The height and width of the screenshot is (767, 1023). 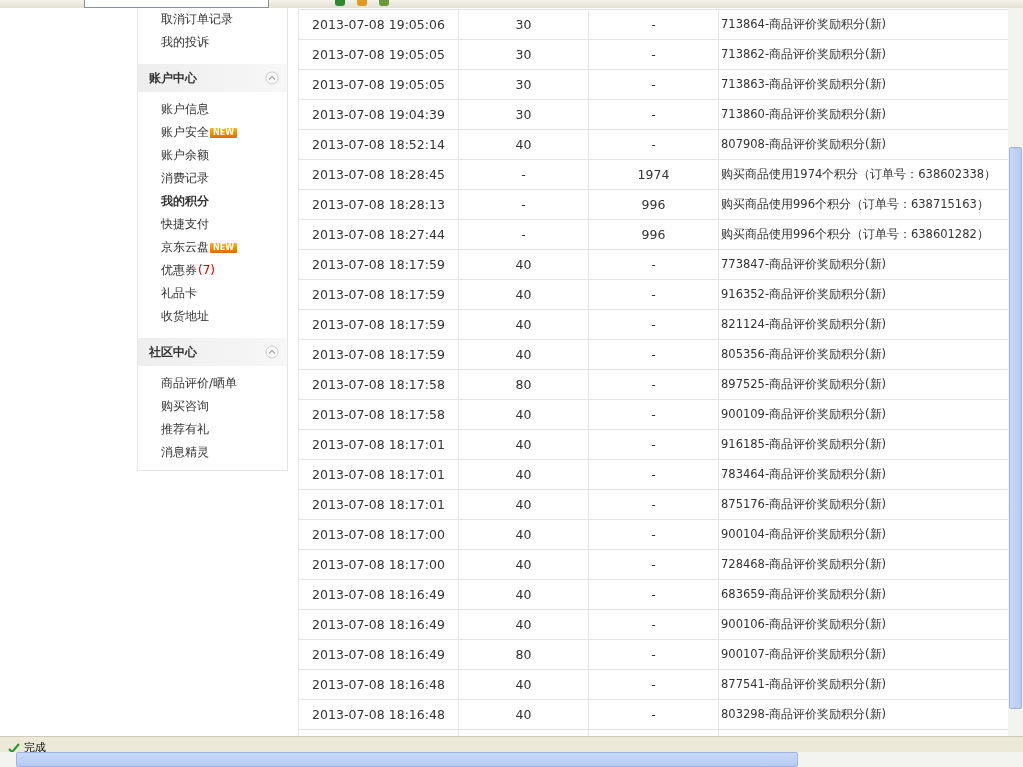 I want to click on sidebar-item: 商品评价/晒单, so click(x=212, y=383).